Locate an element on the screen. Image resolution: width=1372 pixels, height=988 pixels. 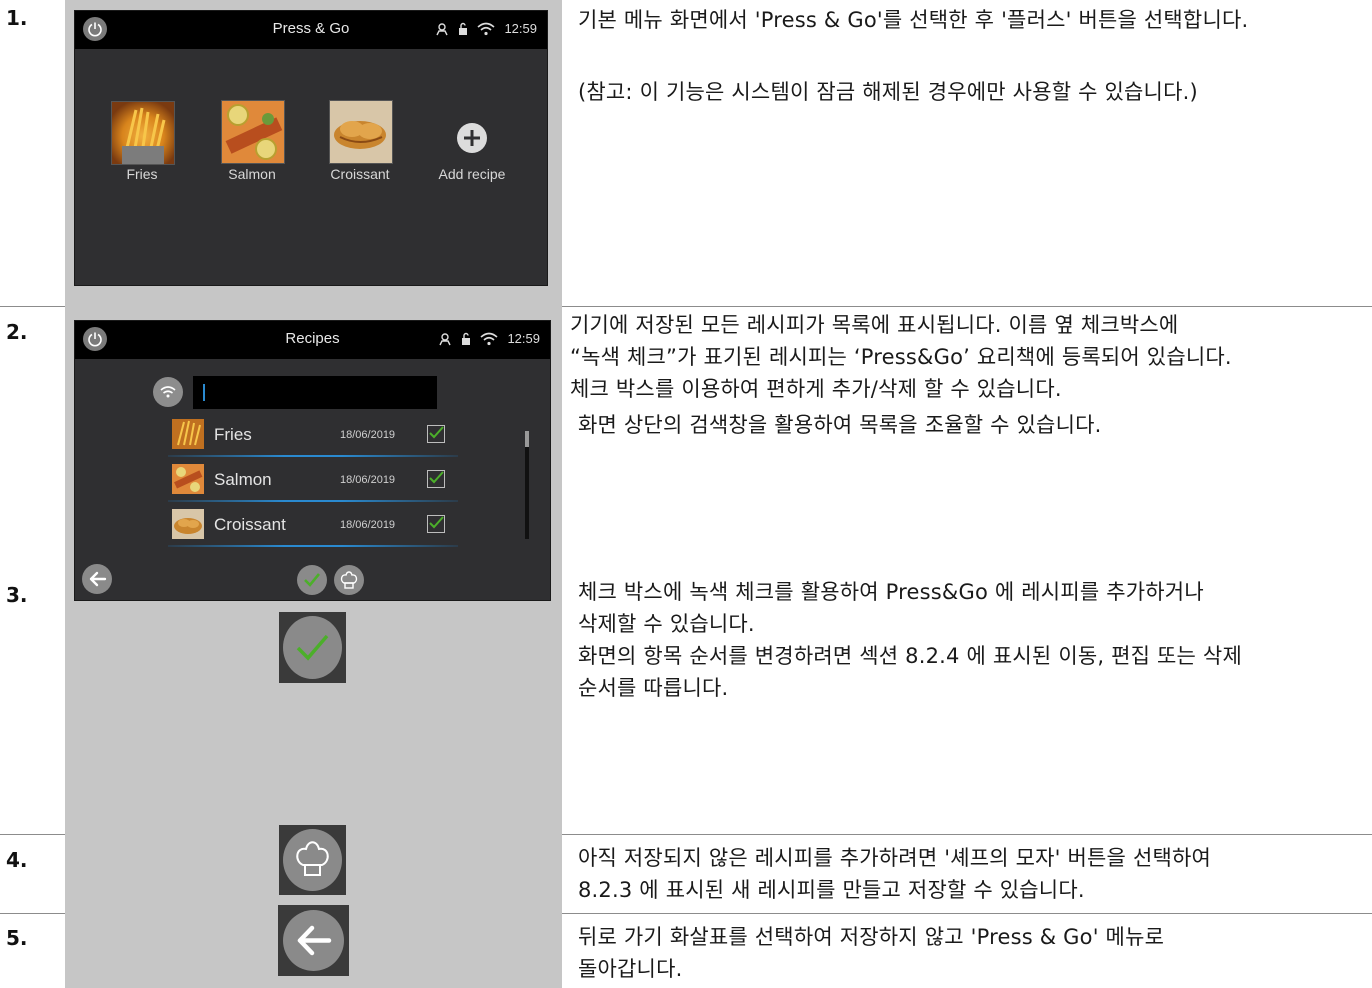
text-cursor is located at coordinates (204, 392).